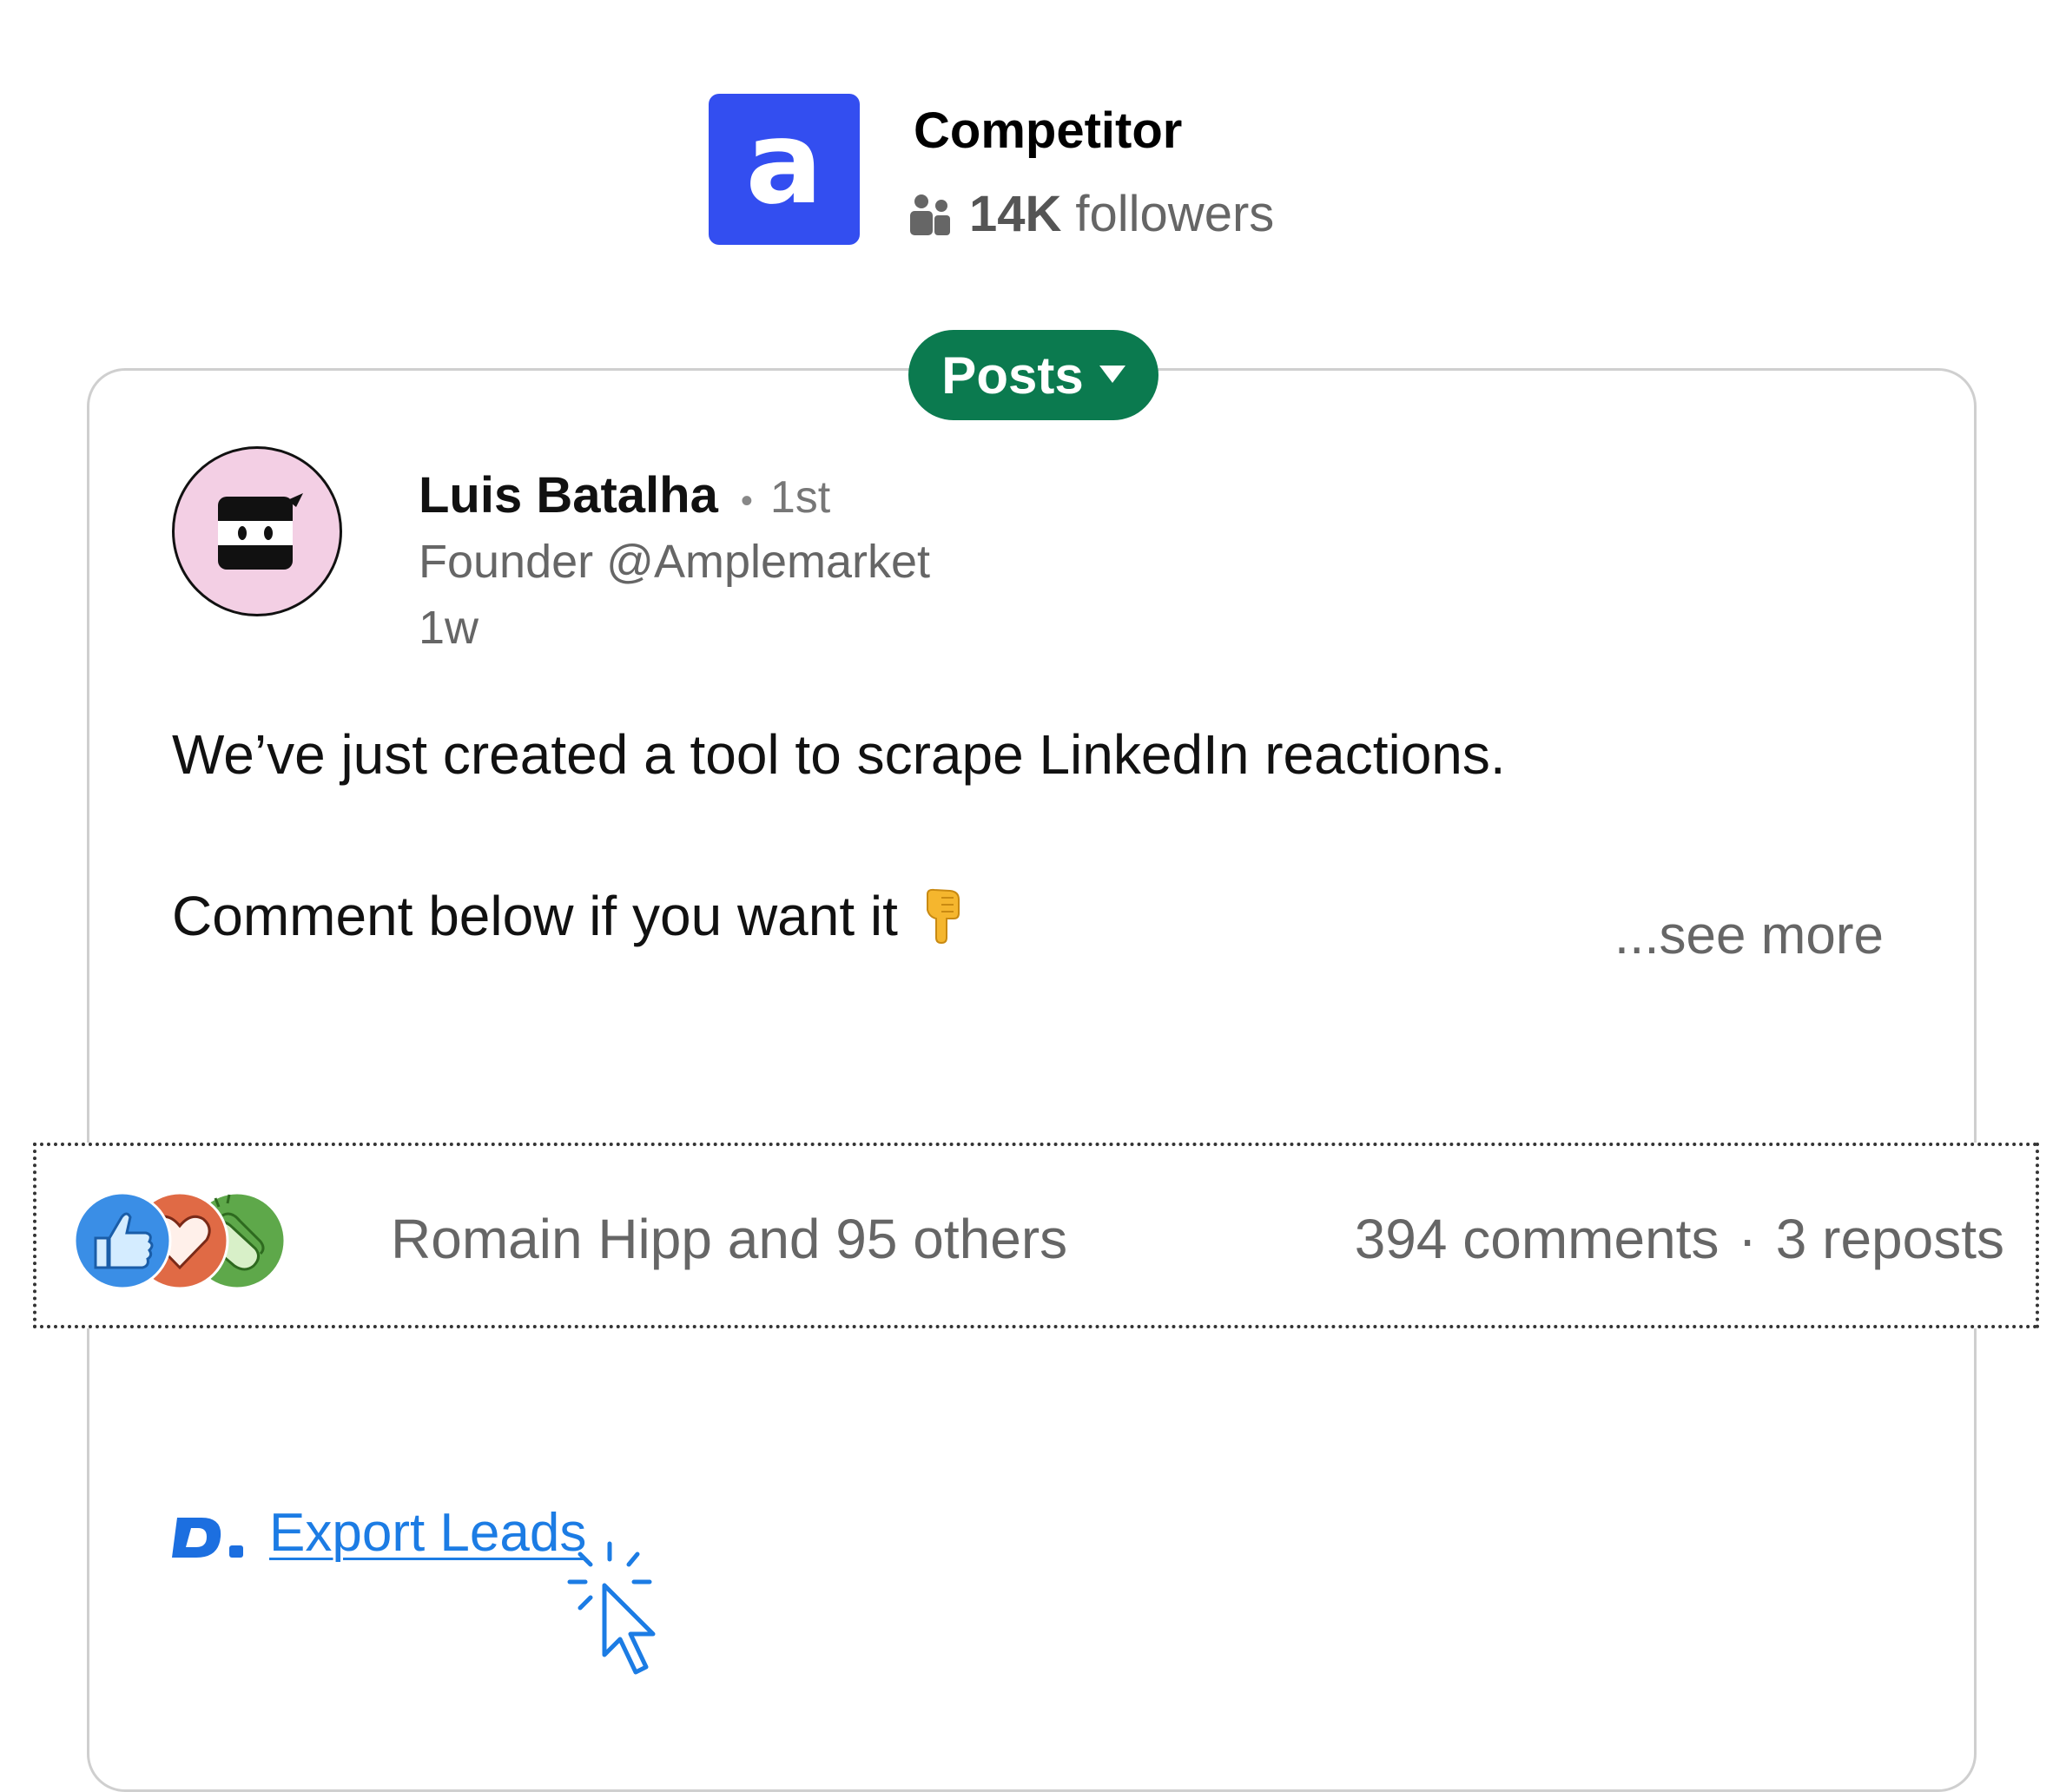  Describe the element at coordinates (943, 916) in the screenshot. I see `hand-pointing-down-icon` at that location.